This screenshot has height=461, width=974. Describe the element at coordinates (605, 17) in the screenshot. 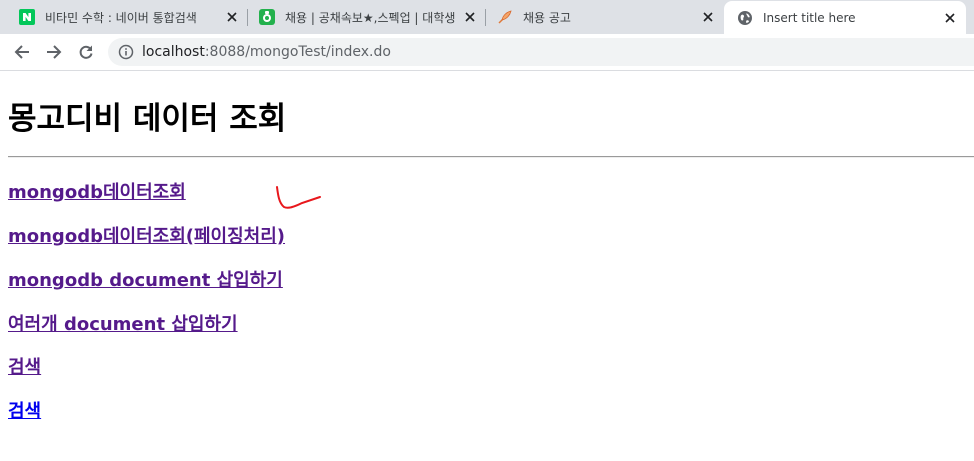

I see `tab-job-posting: 채용 공고` at that location.